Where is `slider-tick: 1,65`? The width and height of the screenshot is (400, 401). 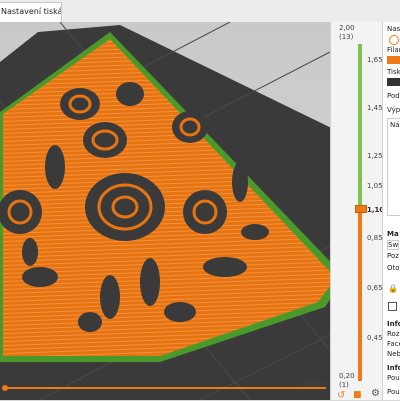 slider-tick: 1,65 is located at coordinates (375, 60).